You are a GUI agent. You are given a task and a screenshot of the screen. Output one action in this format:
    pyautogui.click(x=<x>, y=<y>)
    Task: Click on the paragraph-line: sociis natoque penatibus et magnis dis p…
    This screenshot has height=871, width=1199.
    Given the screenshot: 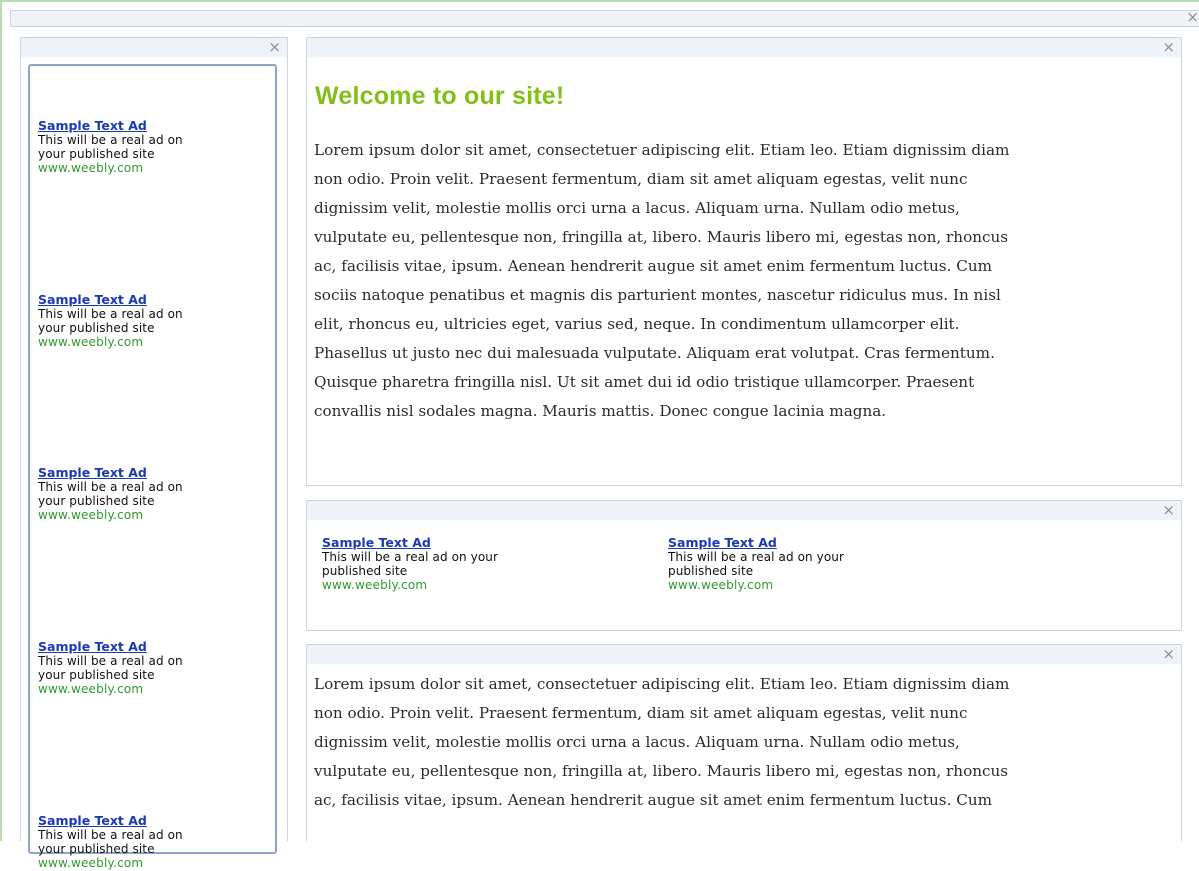 What is the action you would take?
    pyautogui.click(x=657, y=295)
    